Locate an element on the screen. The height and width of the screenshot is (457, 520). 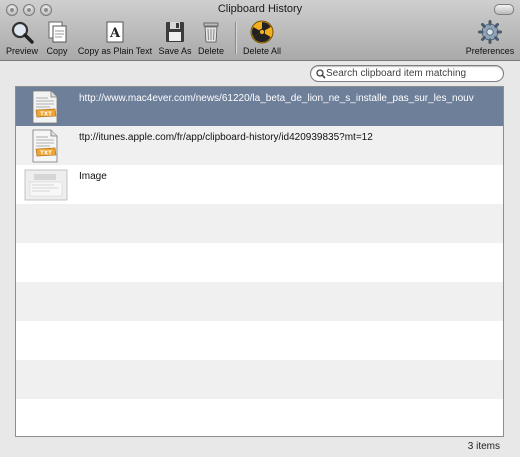
copy-plain-text-button: A Copy as Plain Text is located at coordinates (115, 39).